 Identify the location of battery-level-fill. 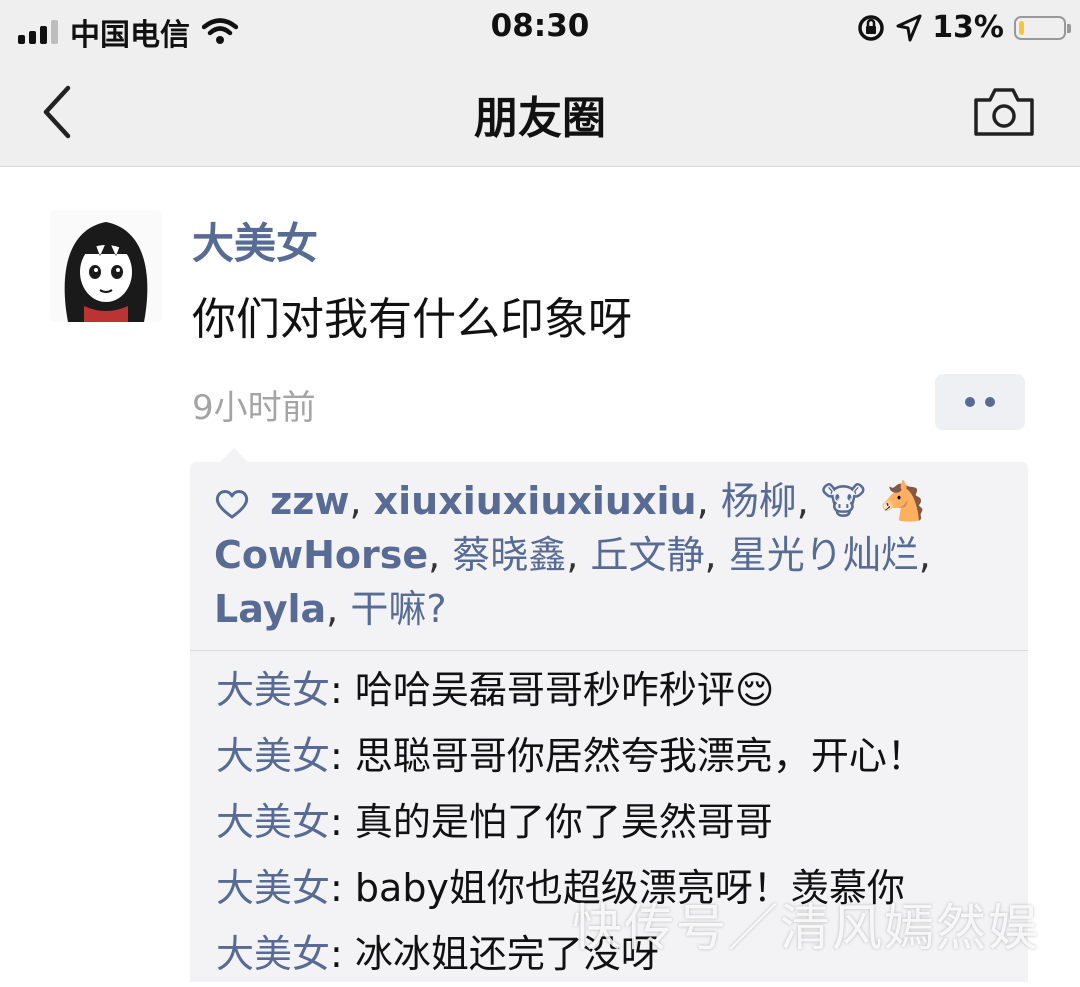
(1021, 27).